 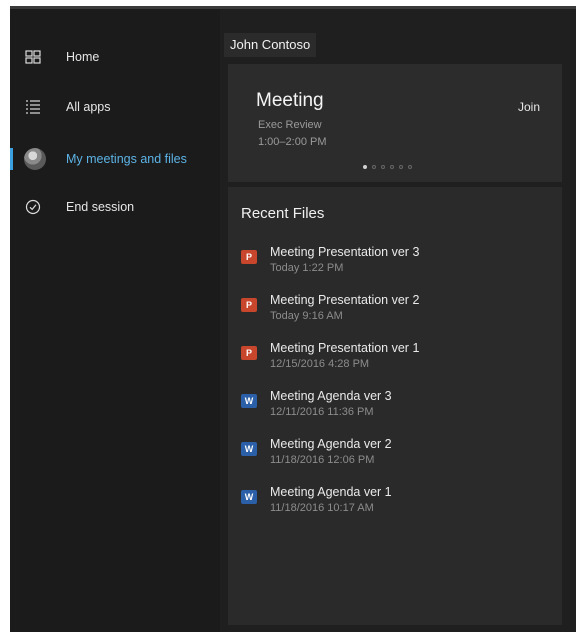 I want to click on file-name: Meeting Presentation ver 3, so click(x=345, y=252).